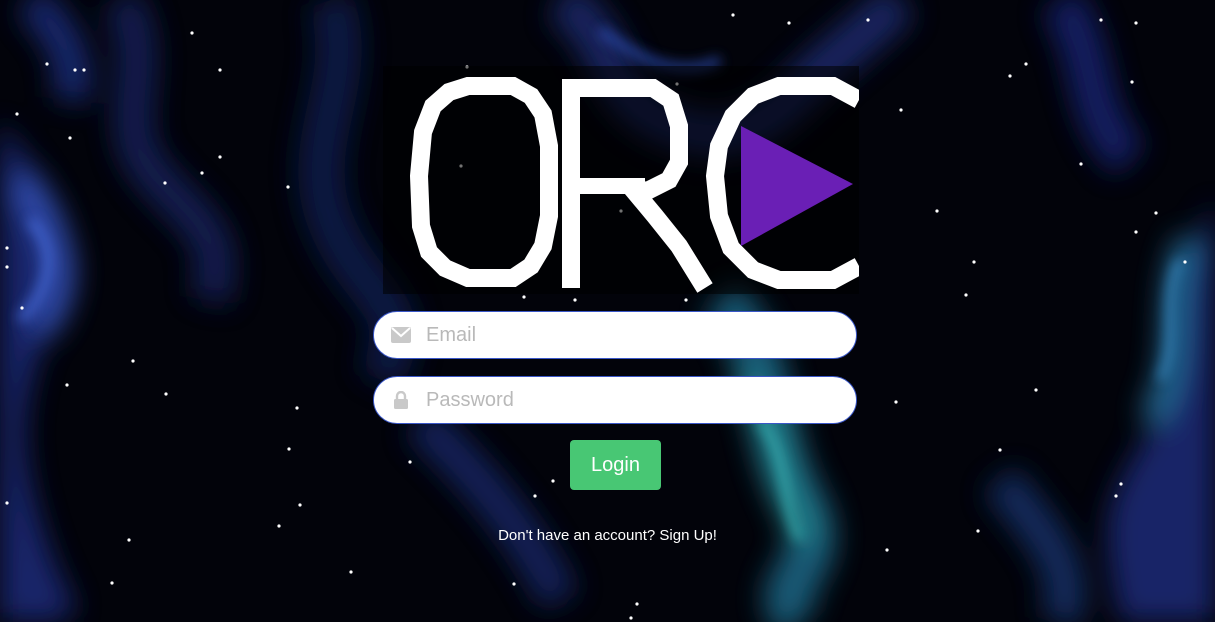  I want to click on orc-logo, so click(621, 180).